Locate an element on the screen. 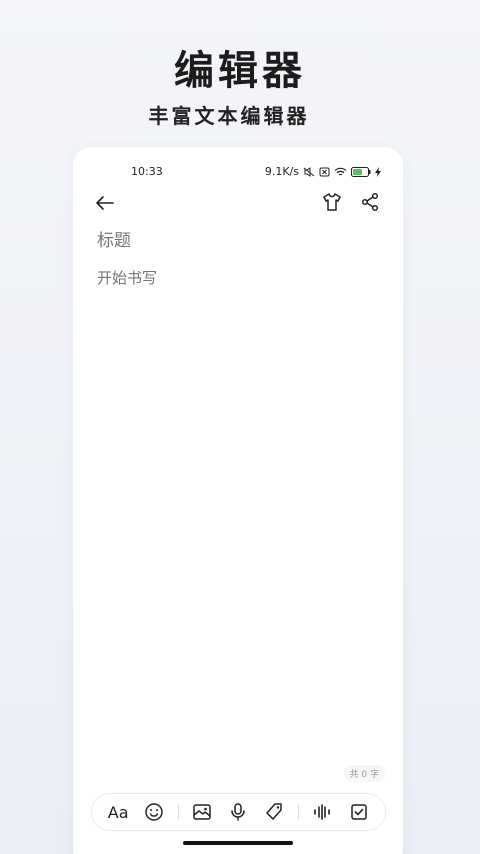 This screenshot has width=480, height=854. status-icons: 9.1K/s is located at coordinates (323, 171).